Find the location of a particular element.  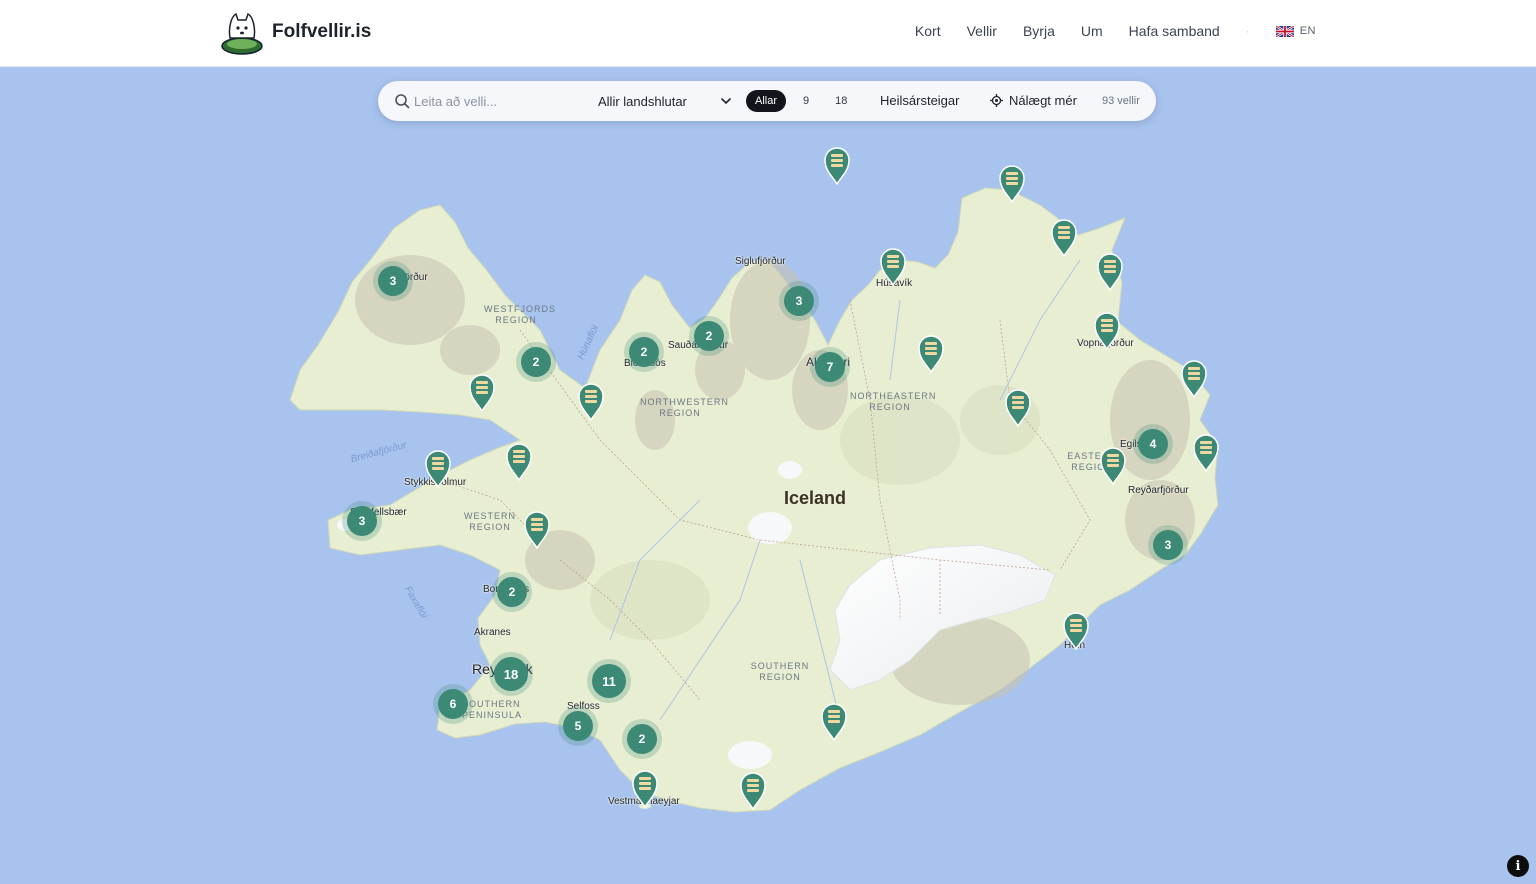

dog-frisbee-logo-icon is located at coordinates (242, 33).